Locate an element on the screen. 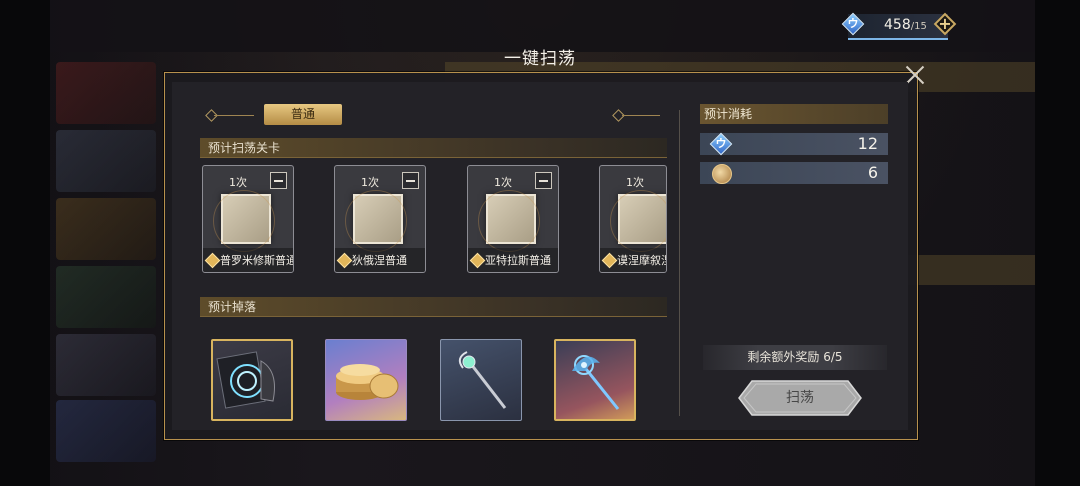 The height and width of the screenshot is (486, 1080). dialog-title: 一键扫荡 is located at coordinates (540, 59).